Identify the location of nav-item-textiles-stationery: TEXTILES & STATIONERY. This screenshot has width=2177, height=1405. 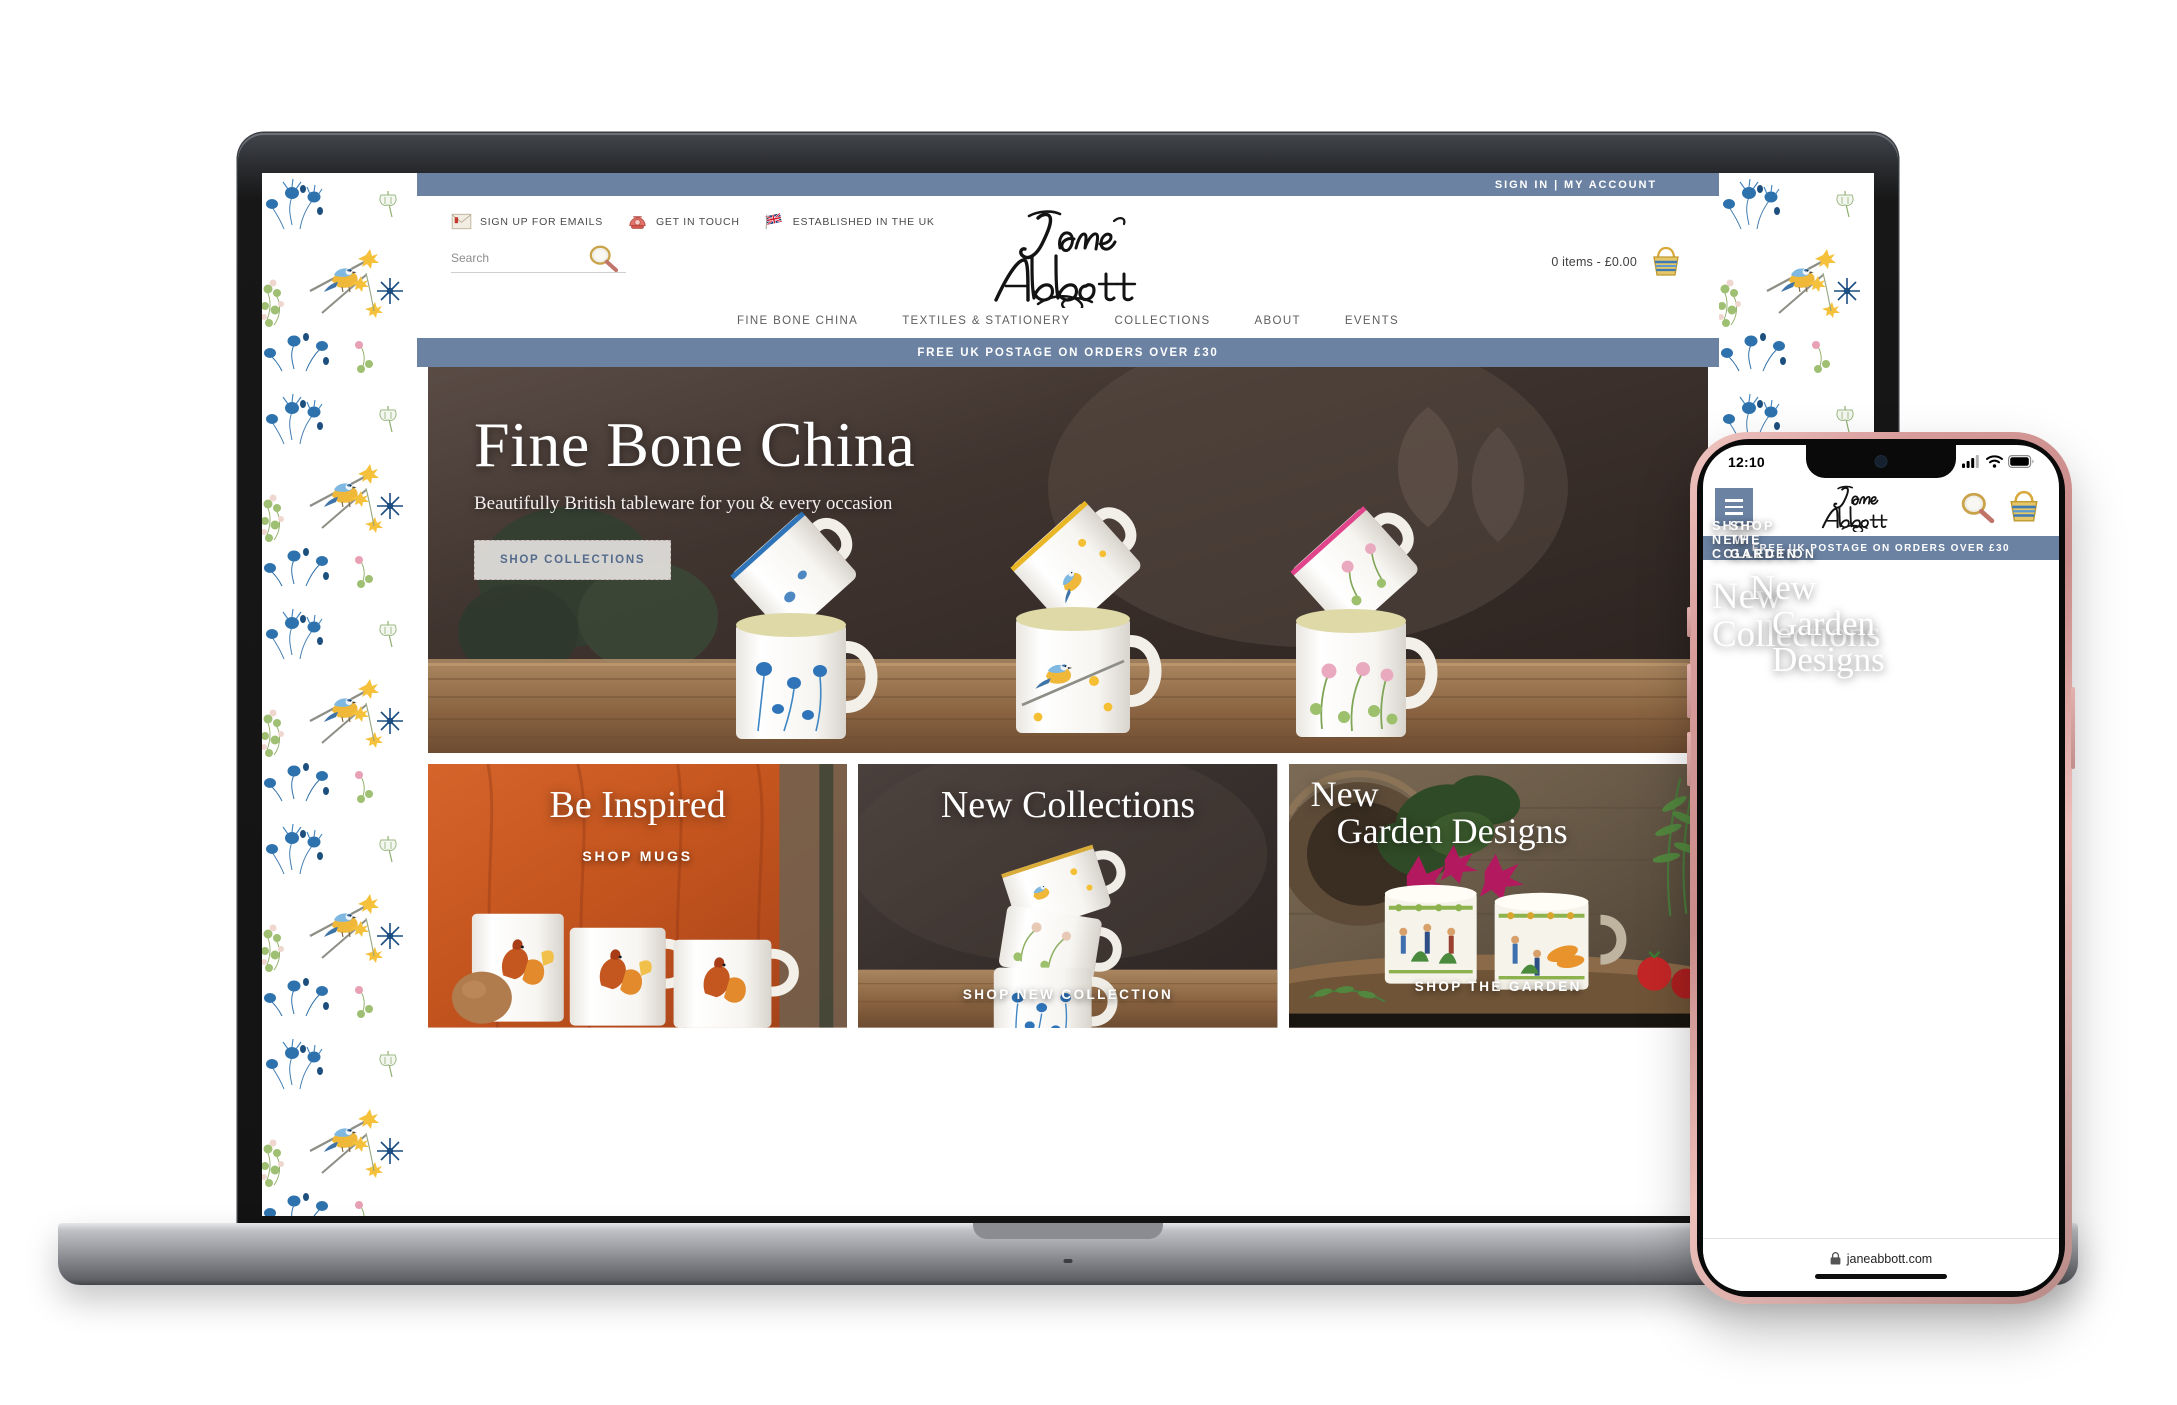
(986, 321).